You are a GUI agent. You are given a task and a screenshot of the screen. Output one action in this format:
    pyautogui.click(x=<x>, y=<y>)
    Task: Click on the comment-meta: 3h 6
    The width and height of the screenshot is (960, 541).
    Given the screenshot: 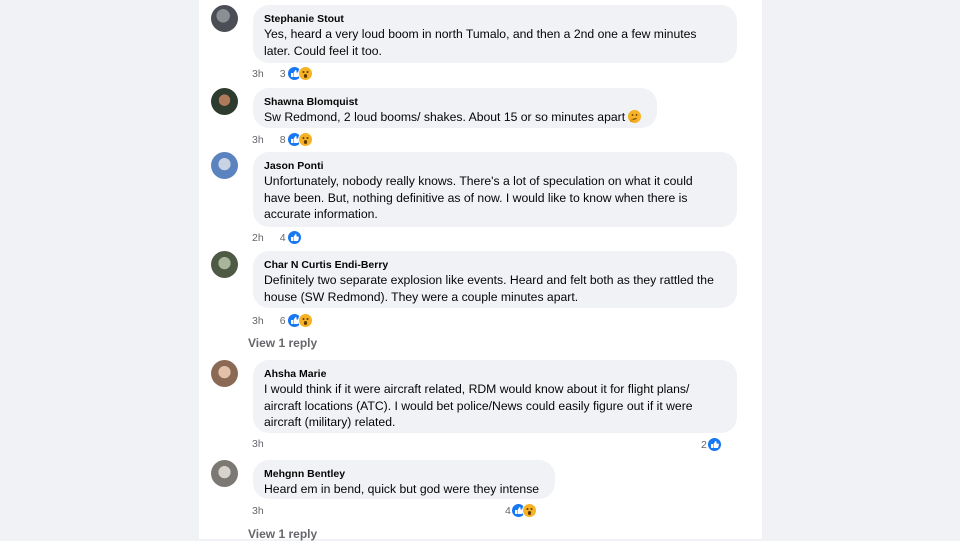 What is the action you would take?
    pyautogui.click(x=282, y=320)
    